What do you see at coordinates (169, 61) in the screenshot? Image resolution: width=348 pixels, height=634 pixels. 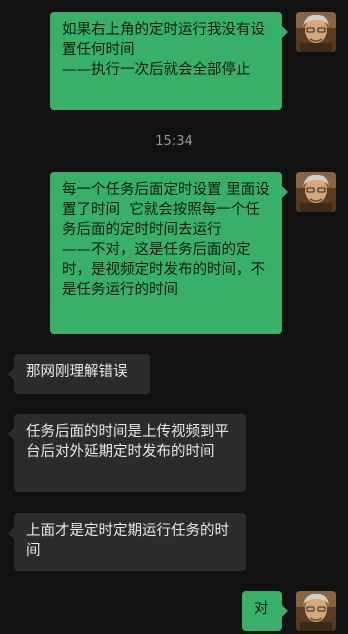 I see `message-bubble-outgoing: 如果右上角的定时运行我没有设置任何时间 ——执行一次后就会全部停止` at bounding box center [169, 61].